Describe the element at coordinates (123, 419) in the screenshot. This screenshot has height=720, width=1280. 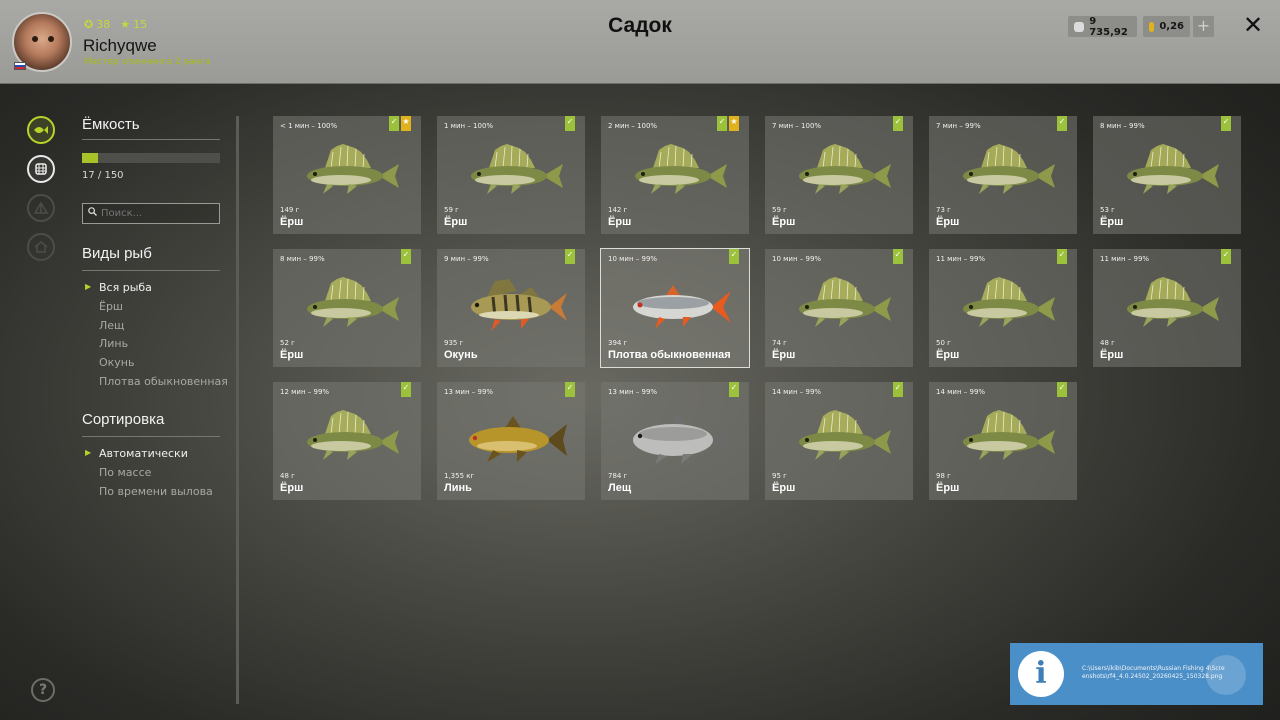
I see `sorting-title: Сортировка` at that location.